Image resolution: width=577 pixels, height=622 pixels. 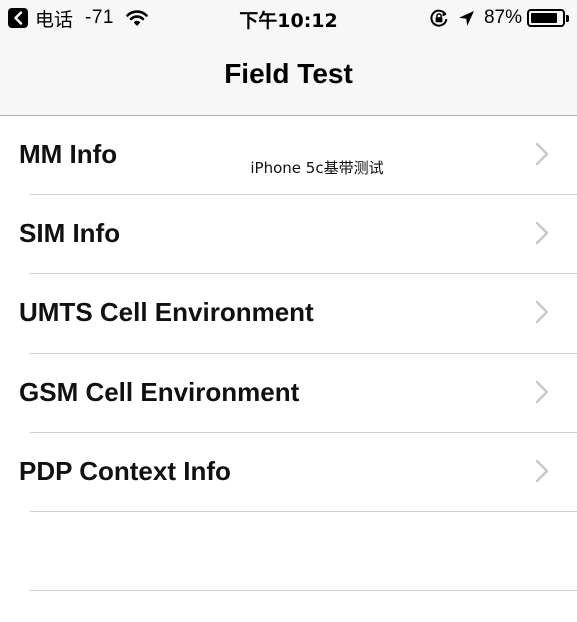 I want to click on battery-icon, so click(x=546, y=18).